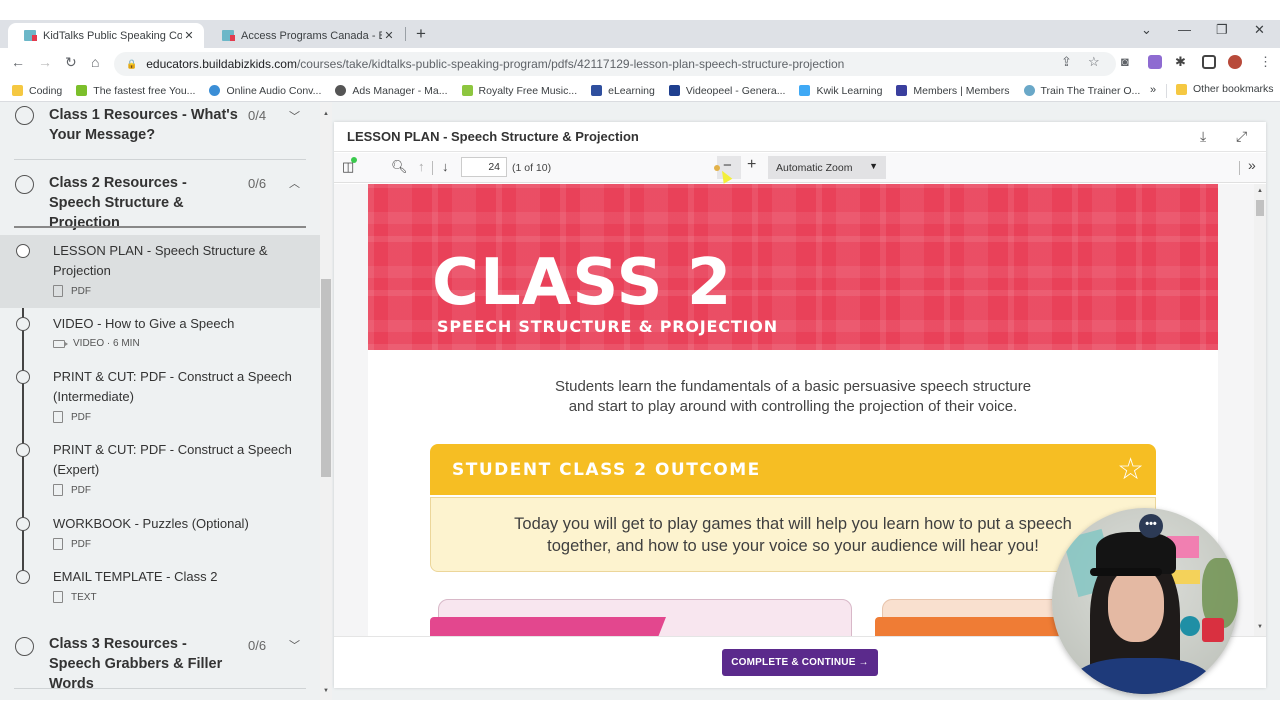  Describe the element at coordinates (1146, 30) in the screenshot. I see `tab-search-icon: ⌄` at that location.